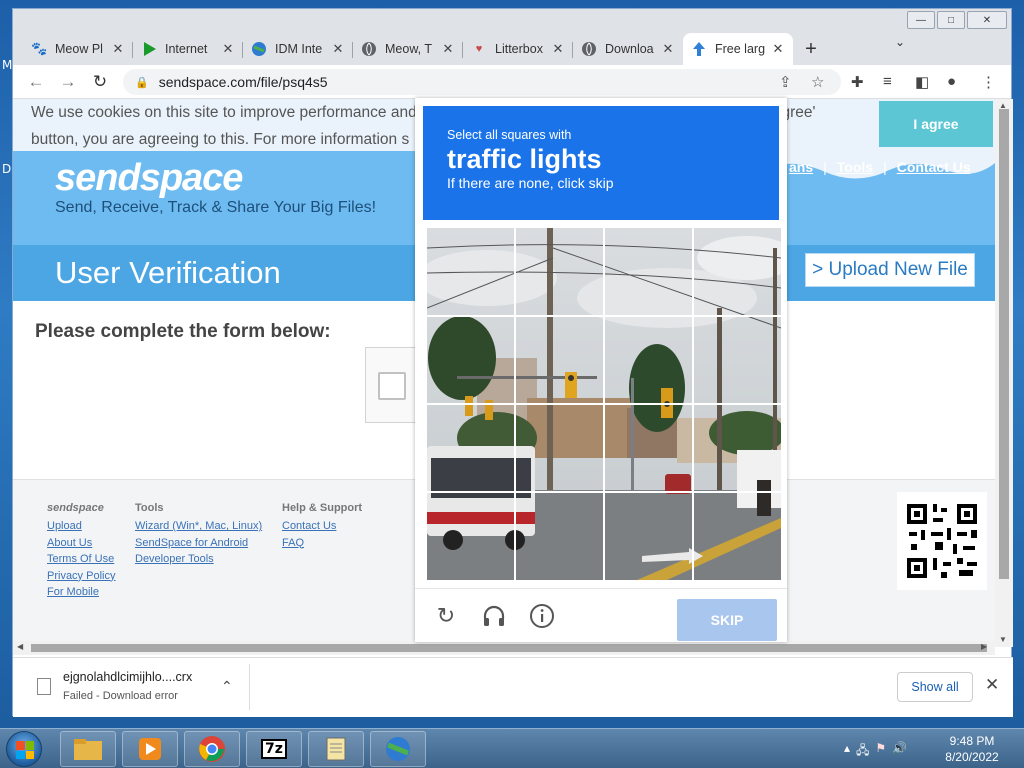 This screenshot has height=768, width=1024. I want to click on share-icon: ⇪, so click(785, 82).